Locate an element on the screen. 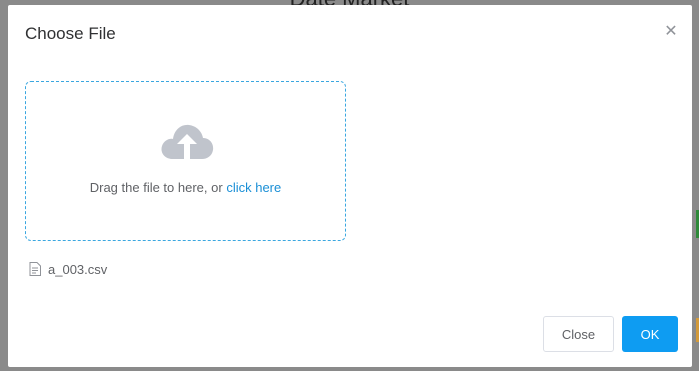 Image resolution: width=699 pixels, height=371 pixels. file-name: a_003.csv is located at coordinates (78, 269).